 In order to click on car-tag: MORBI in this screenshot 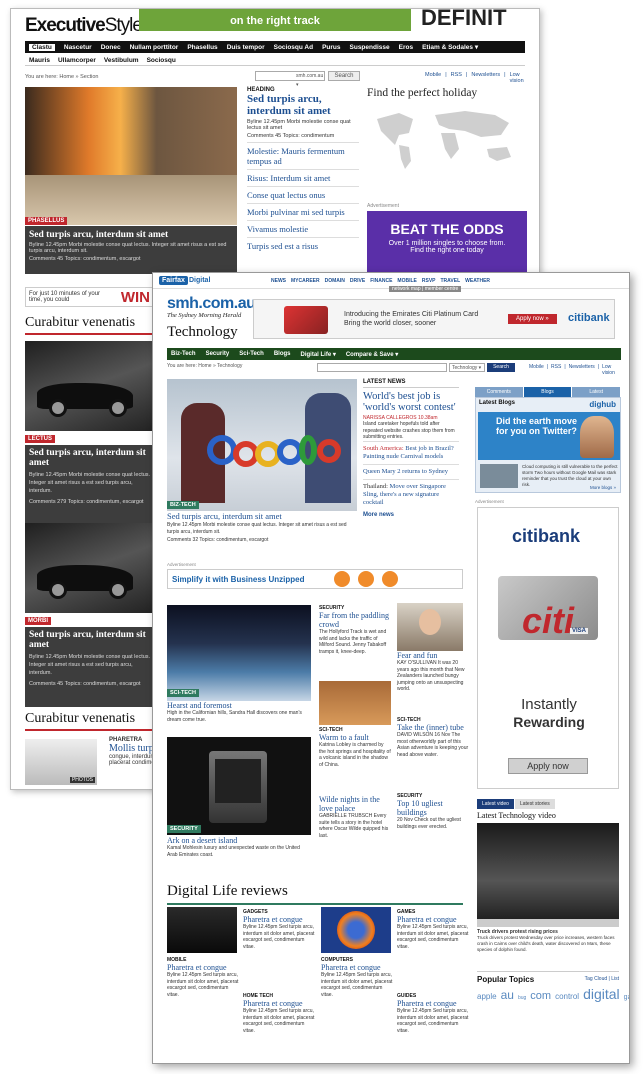, I will do `click(38, 621)`.